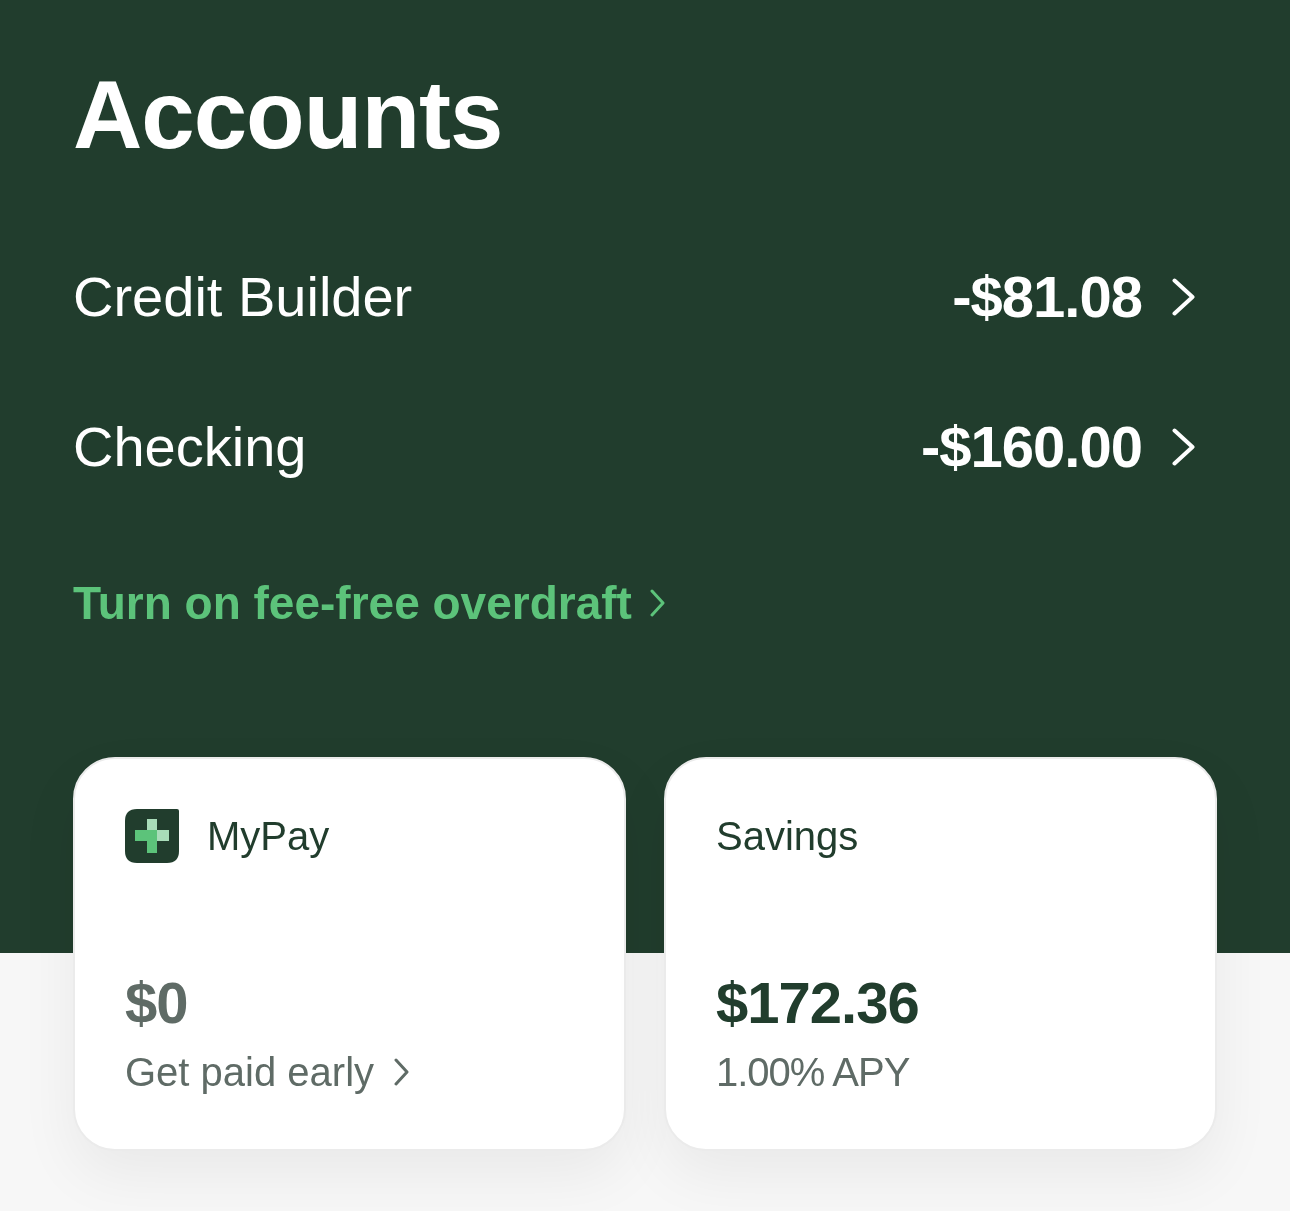 This screenshot has height=1211, width=1290. What do you see at coordinates (369, 603) in the screenshot?
I see `overdraft-link: Turn on fee-free overdraft` at bounding box center [369, 603].